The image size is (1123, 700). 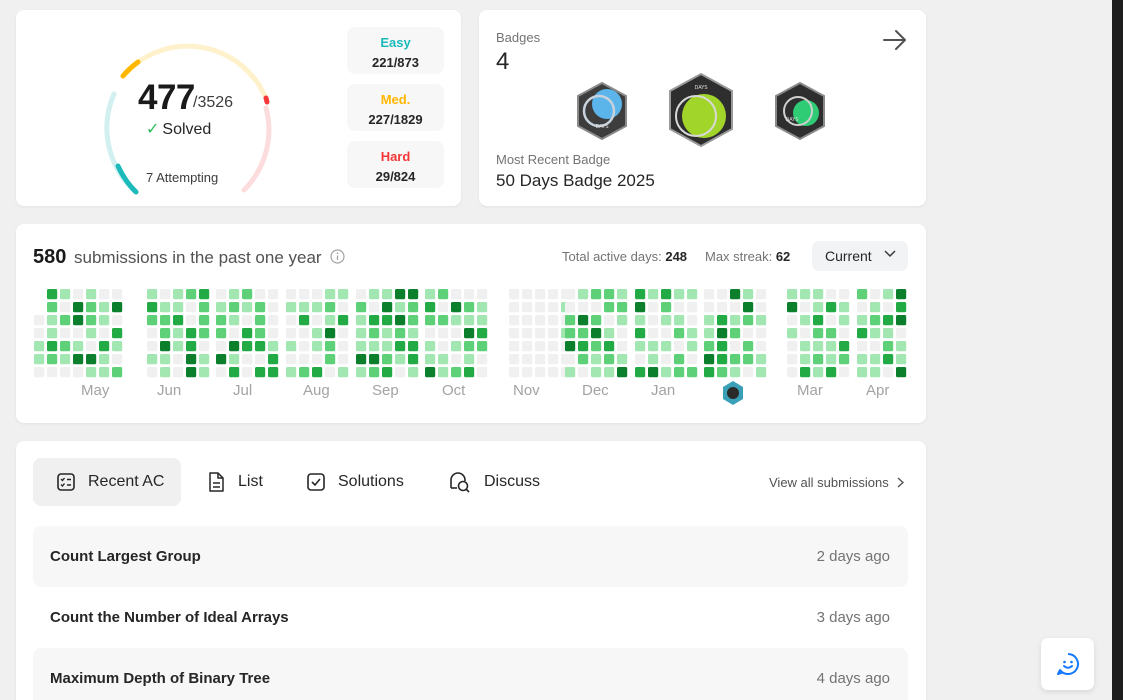 I want to click on days-badge-icon: DAYS, so click(x=602, y=111).